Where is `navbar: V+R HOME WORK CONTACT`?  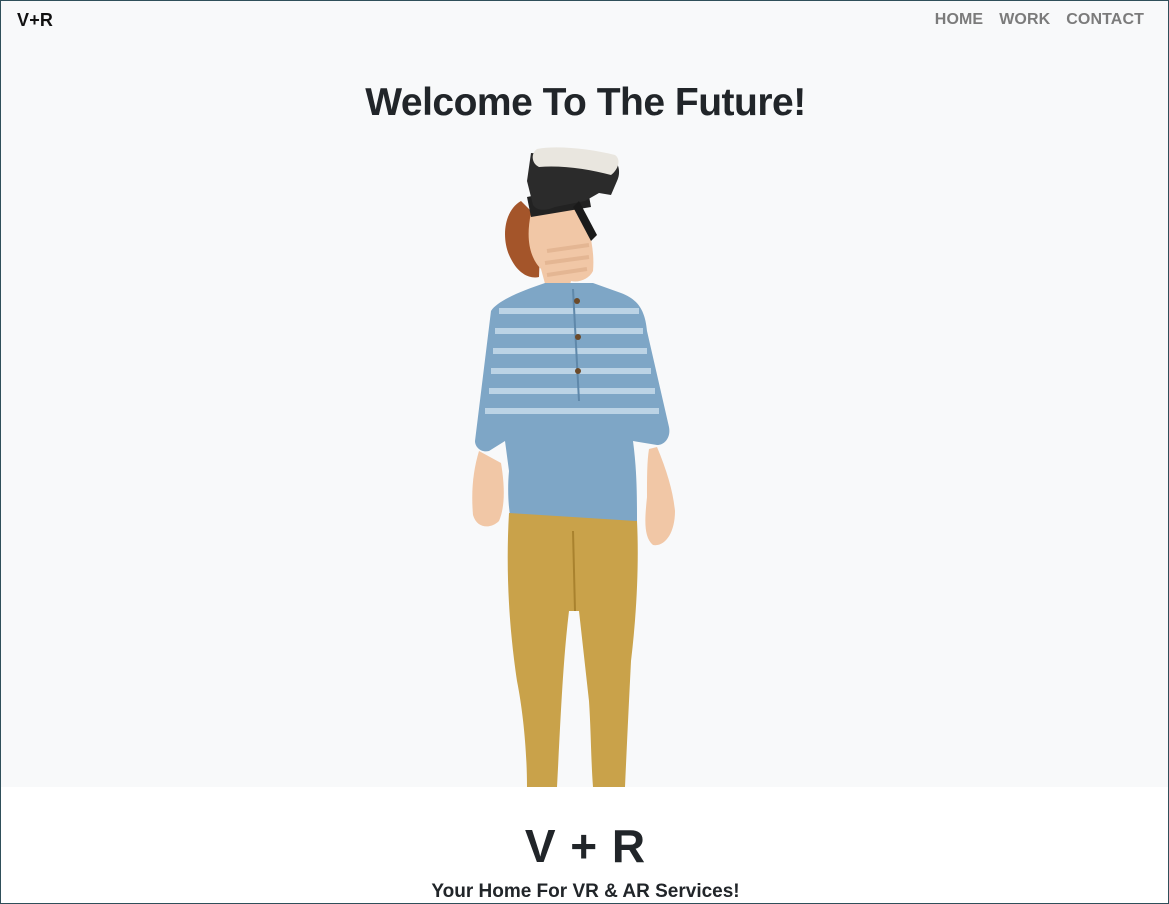 navbar: V+R HOME WORK CONTACT is located at coordinates (584, 21).